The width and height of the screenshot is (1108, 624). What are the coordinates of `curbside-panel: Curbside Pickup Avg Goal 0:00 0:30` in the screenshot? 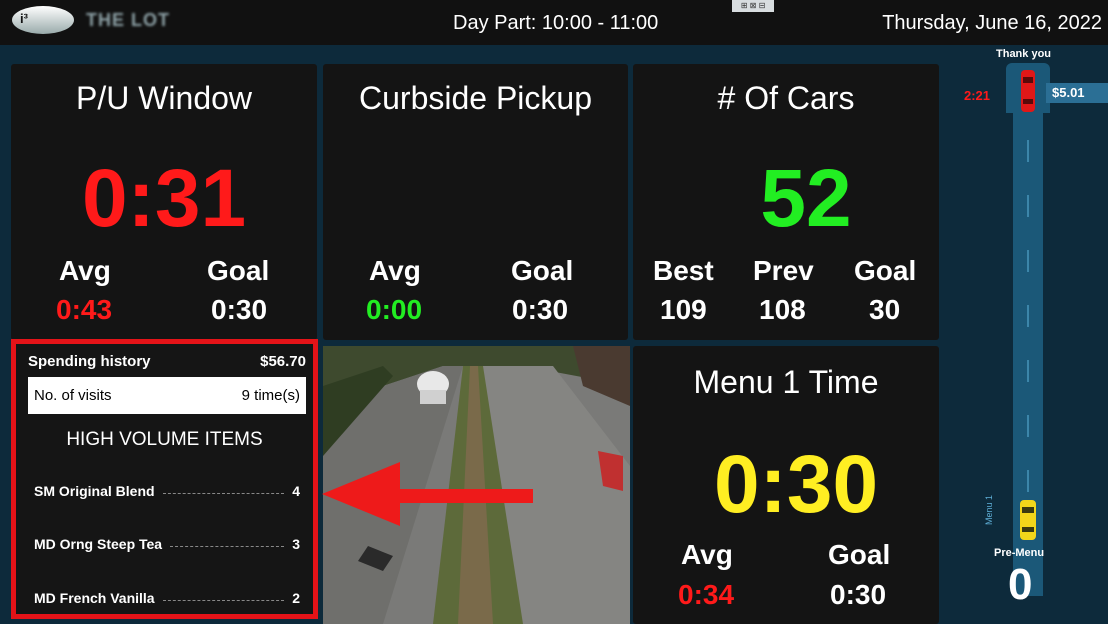 It's located at (475, 202).